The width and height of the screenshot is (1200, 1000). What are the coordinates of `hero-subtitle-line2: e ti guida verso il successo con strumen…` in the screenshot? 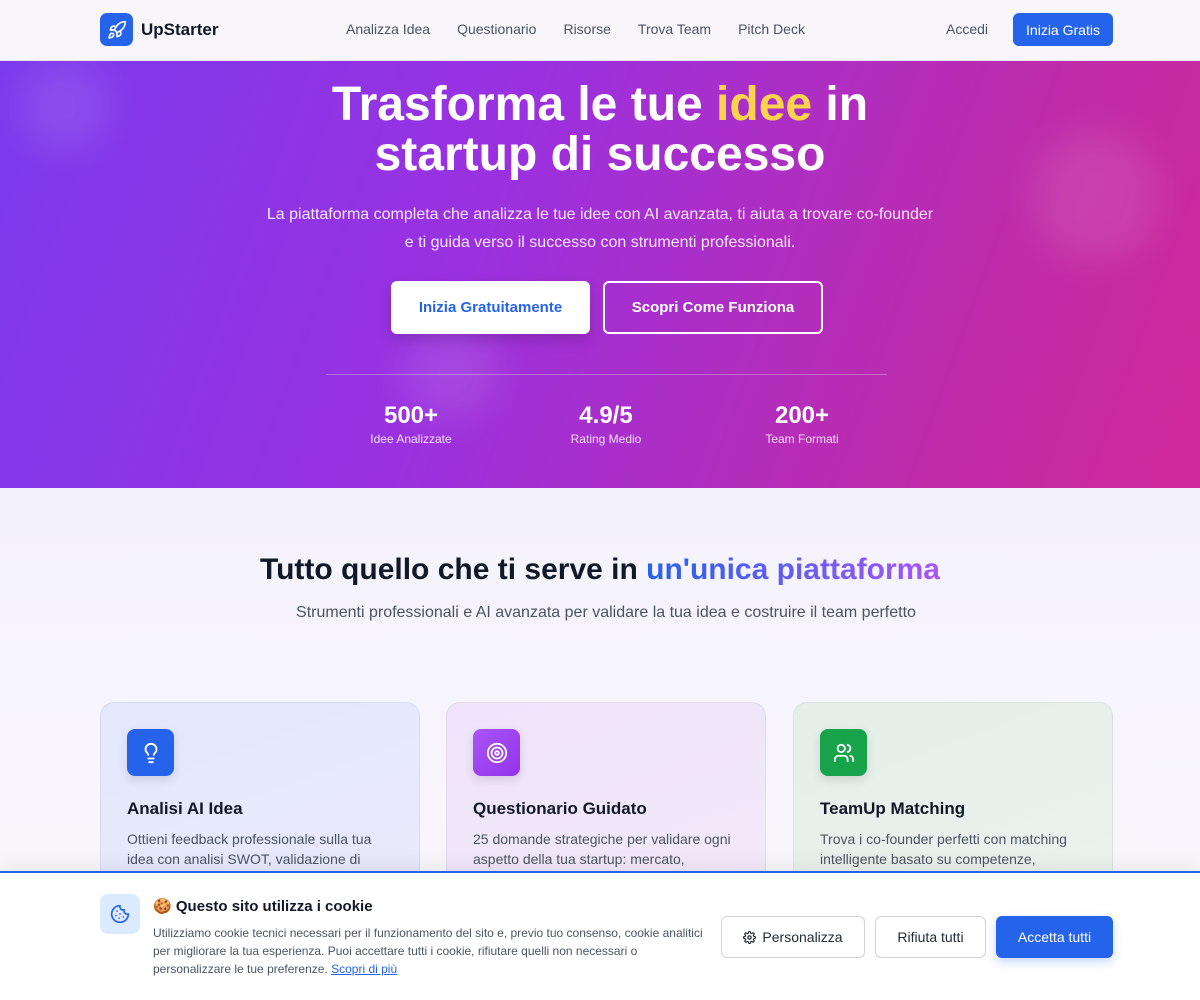 It's located at (600, 242).